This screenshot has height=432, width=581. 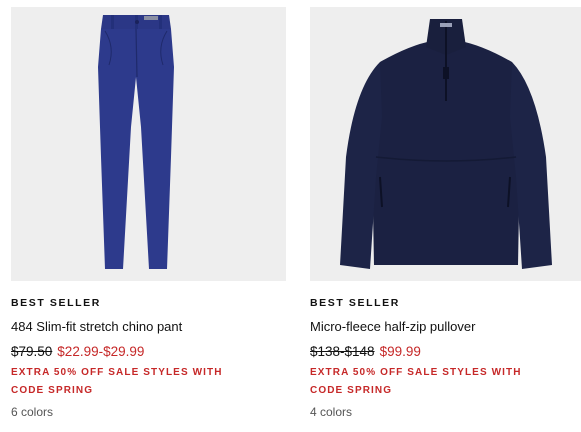 I want to click on color-count: 4 colors, so click(x=445, y=412).